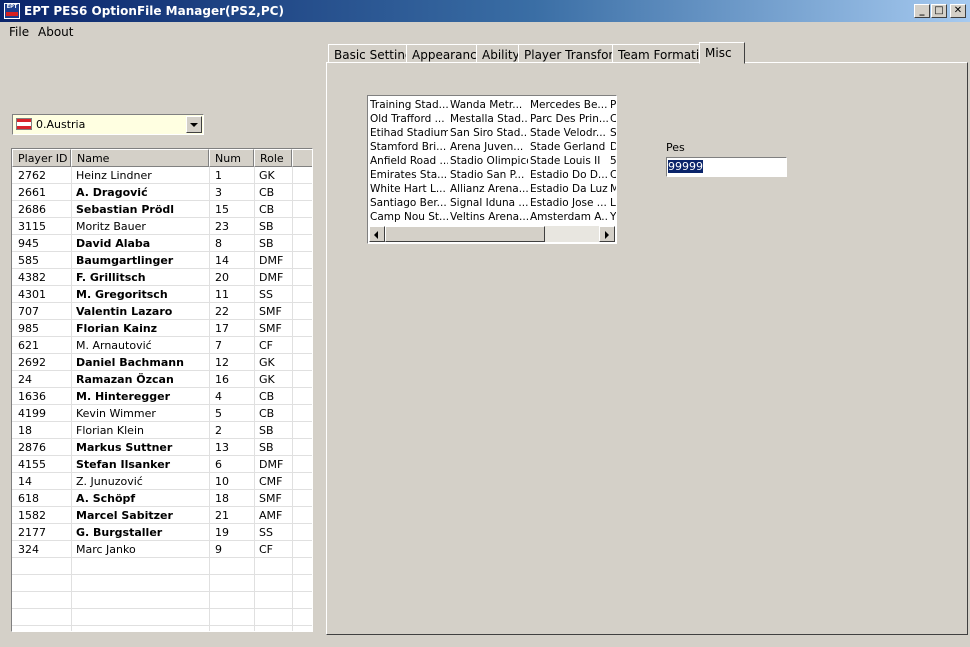 The height and width of the screenshot is (647, 970). I want to click on player-id-cell: 1636, so click(32, 396).